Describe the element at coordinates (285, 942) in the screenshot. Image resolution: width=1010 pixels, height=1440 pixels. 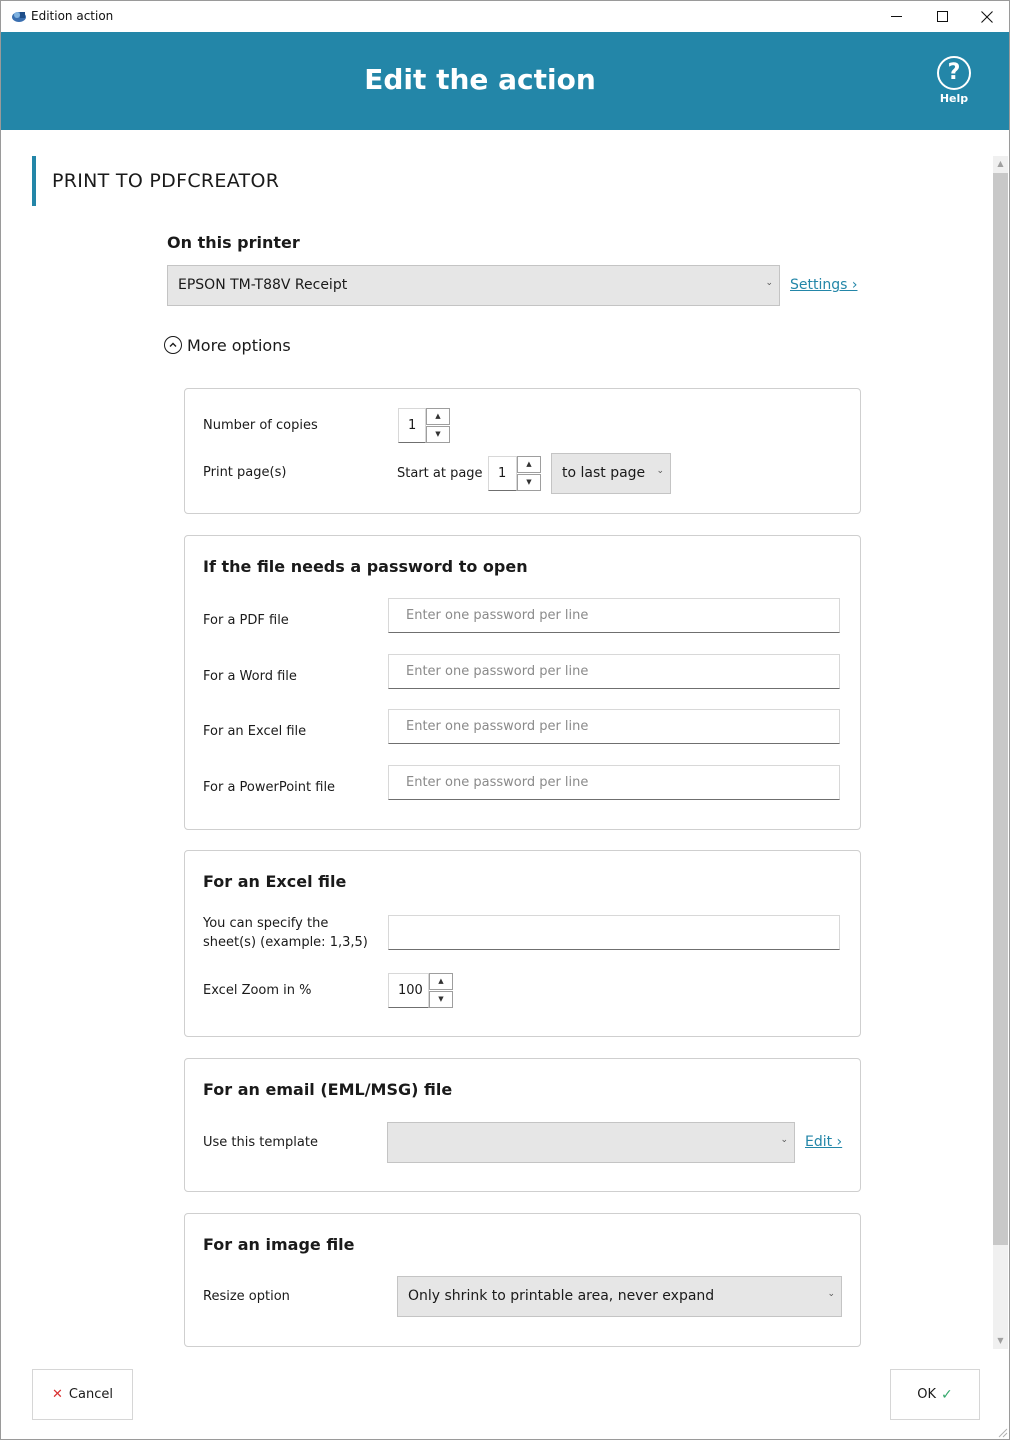
I see `sheets-label-line2: sheet(s) (example: 1,3,5)` at that location.